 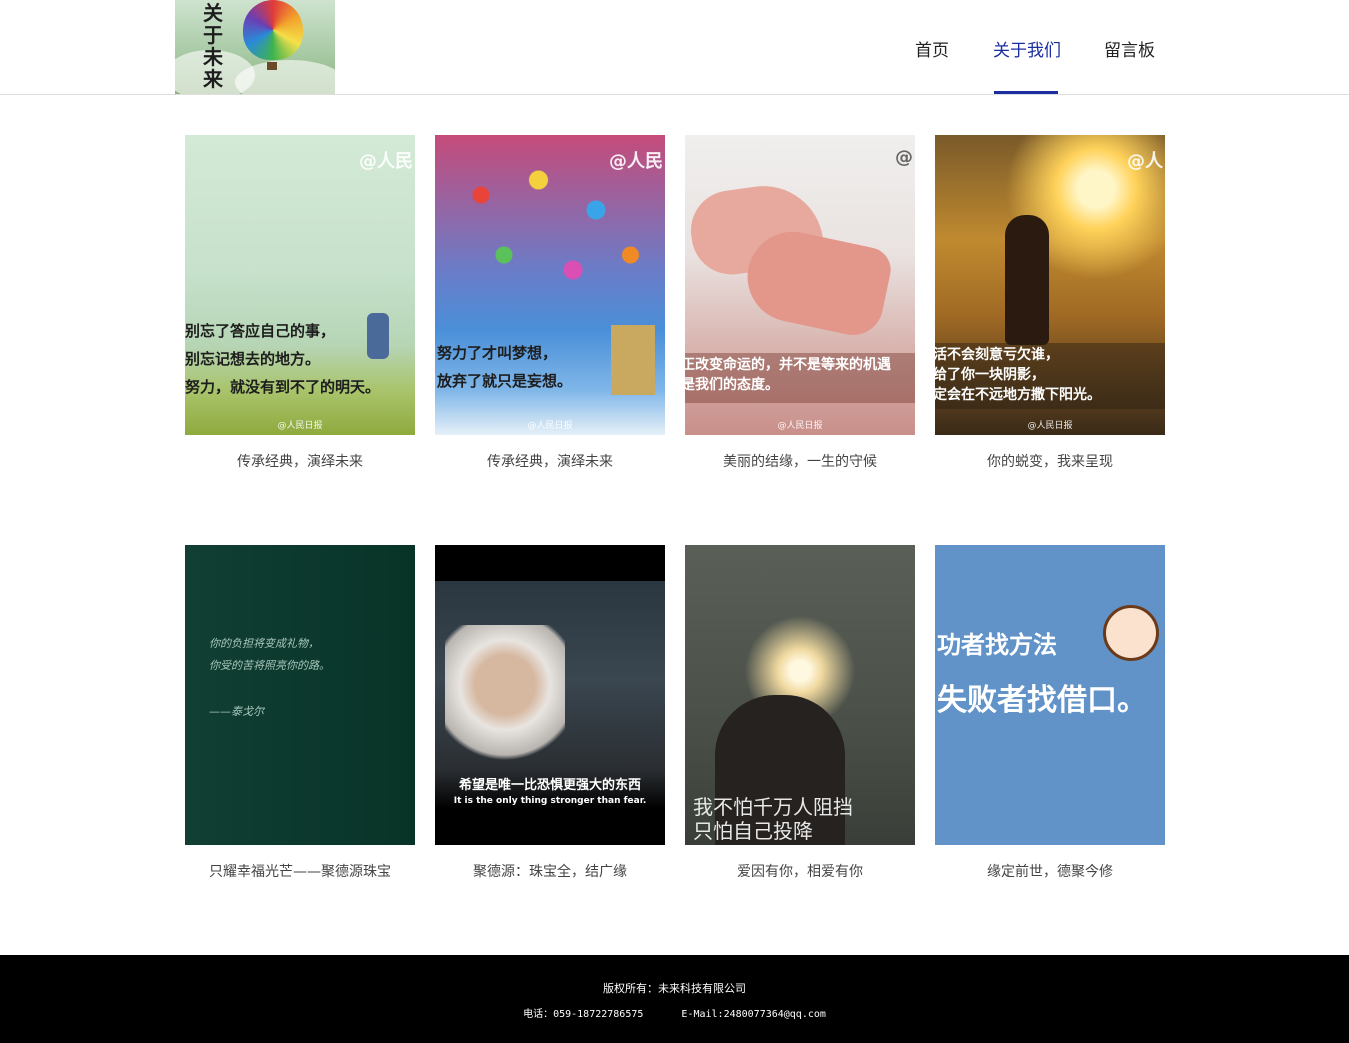 I want to click on old-man-figure, so click(x=505, y=700).